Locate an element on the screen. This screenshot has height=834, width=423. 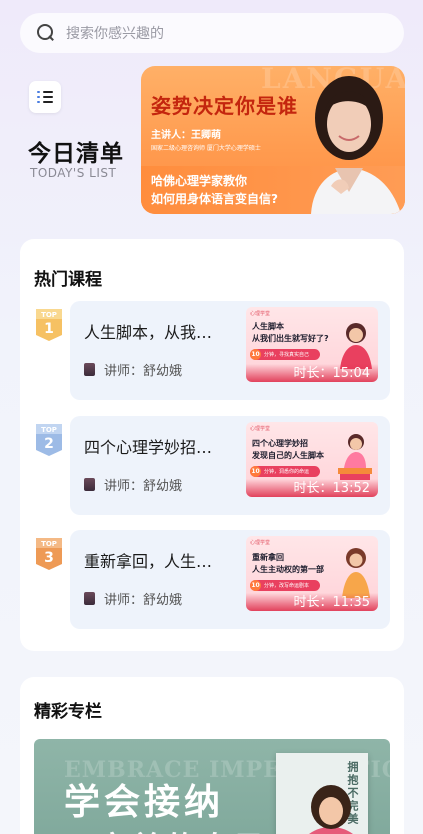
banner-credential: 国家二级心理咨询师 厦门大学心理学硕士 is located at coordinates (206, 148).